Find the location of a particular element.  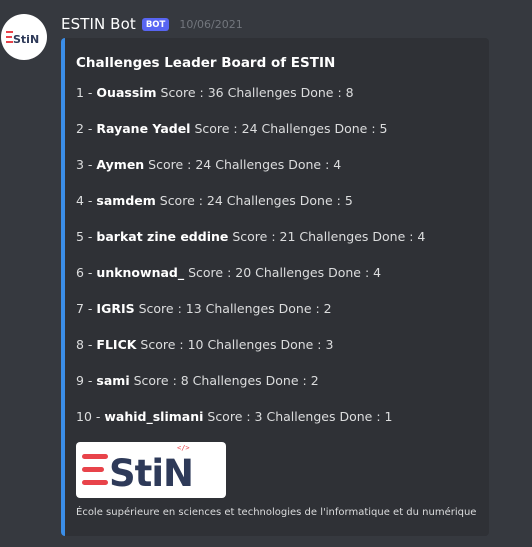

row-rank: 1 - is located at coordinates (86, 92).